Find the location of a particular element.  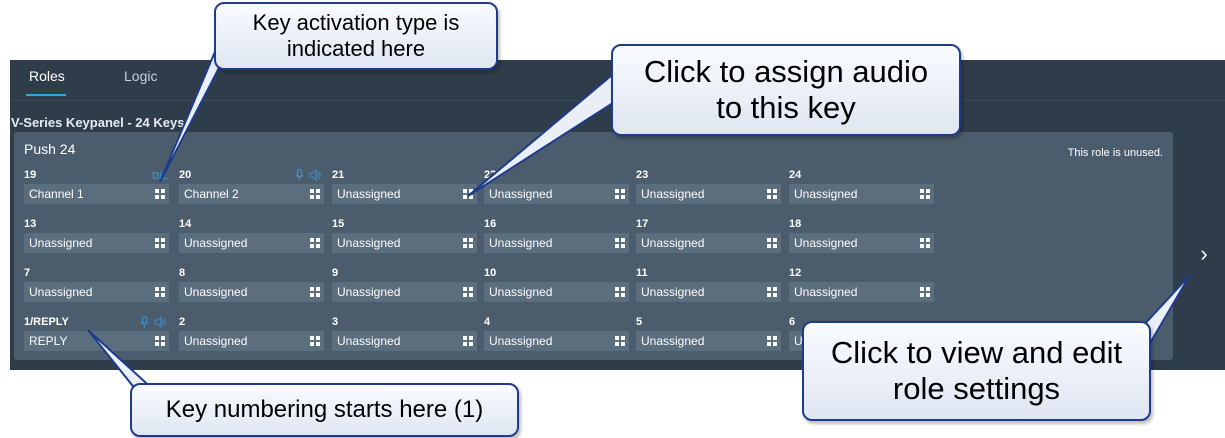

callout-activation-type: Key activation type is indicated here is located at coordinates (356, 36).